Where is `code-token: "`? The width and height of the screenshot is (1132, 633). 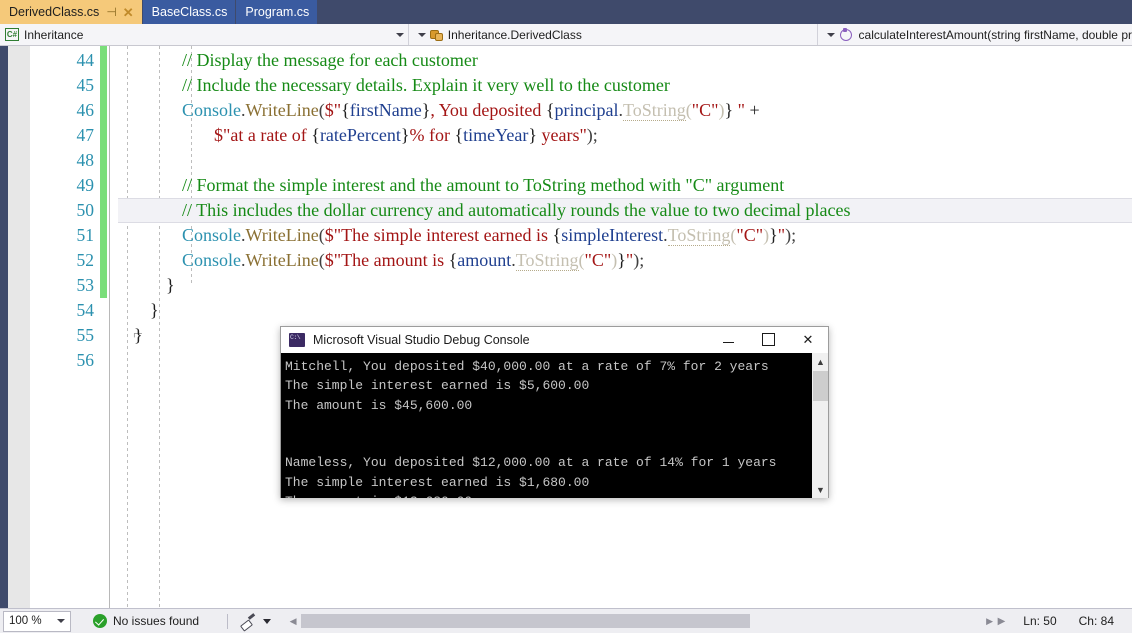 code-token: " is located at coordinates (739, 110).